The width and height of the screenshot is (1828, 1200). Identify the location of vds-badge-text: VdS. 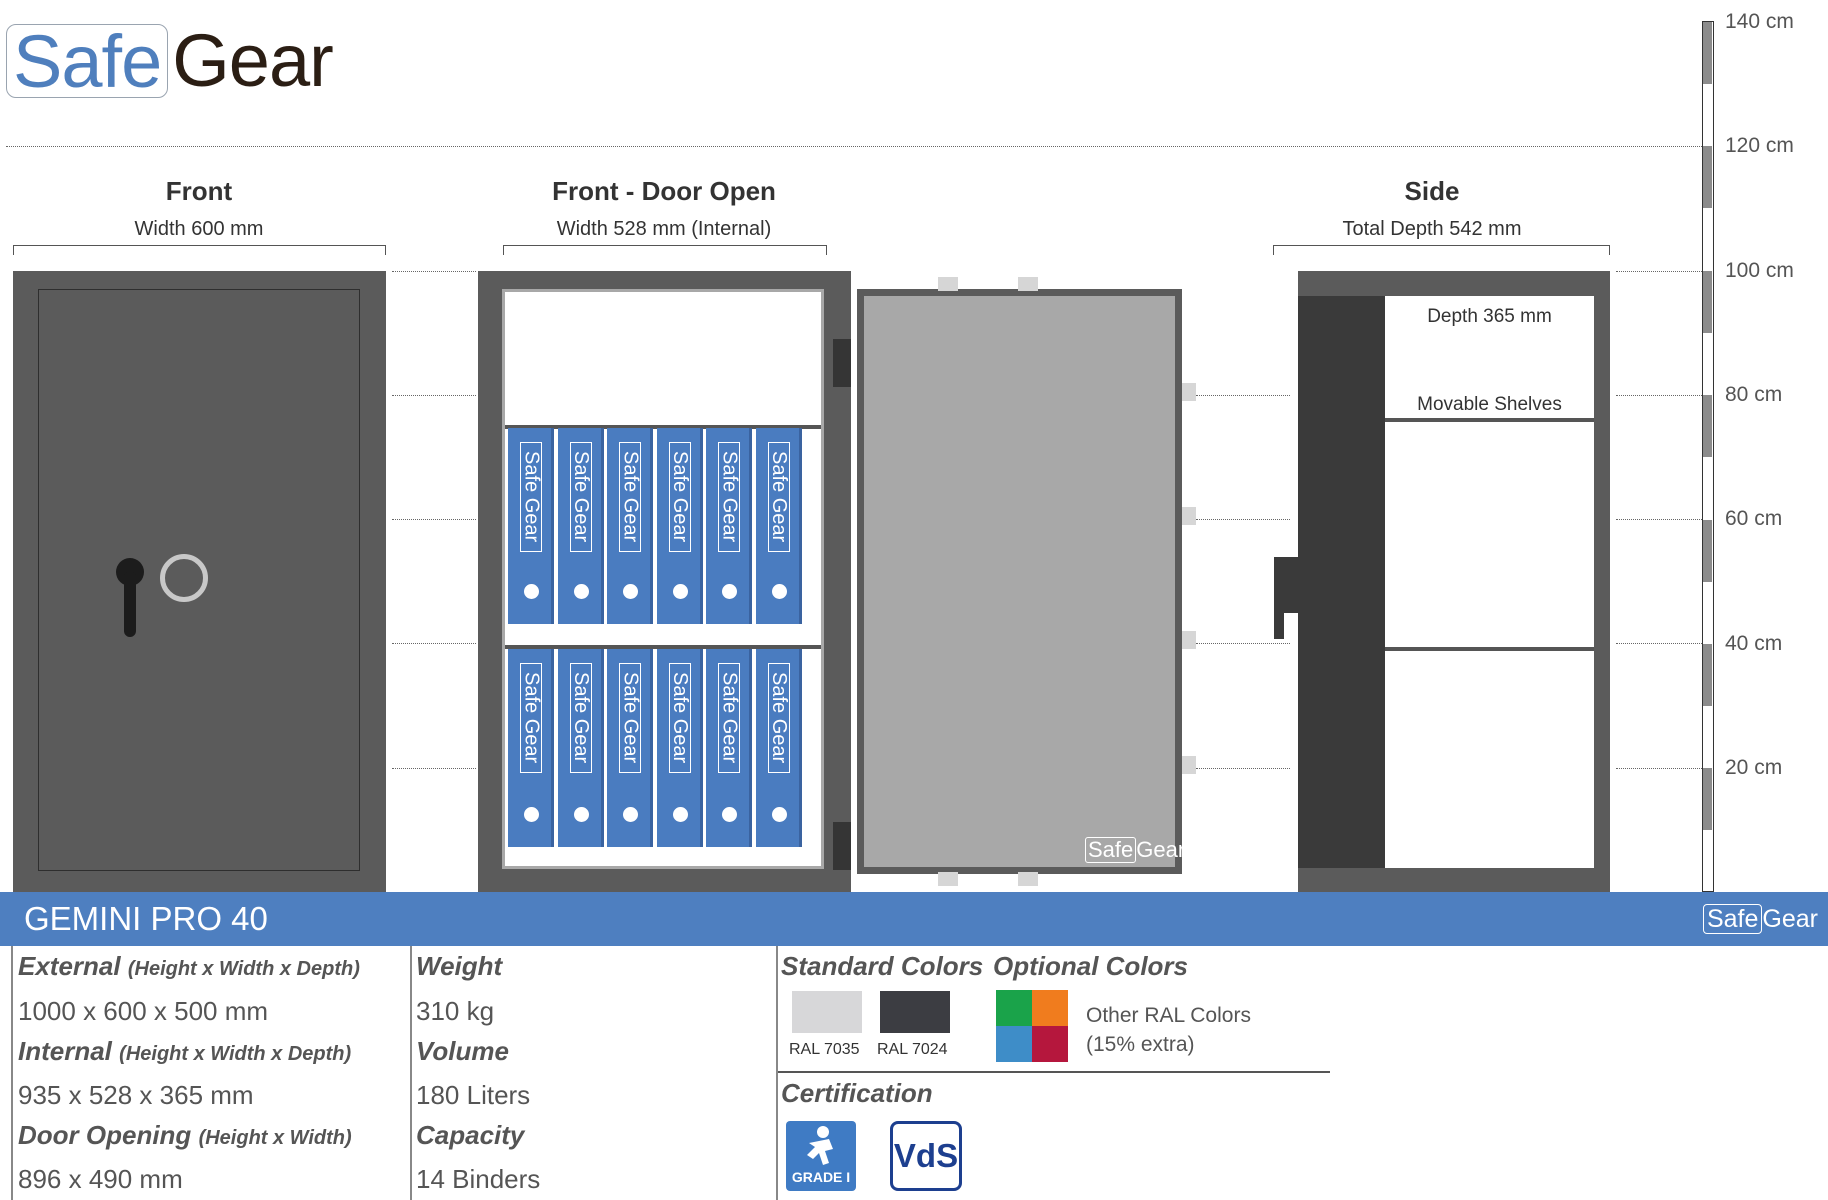
(926, 1155).